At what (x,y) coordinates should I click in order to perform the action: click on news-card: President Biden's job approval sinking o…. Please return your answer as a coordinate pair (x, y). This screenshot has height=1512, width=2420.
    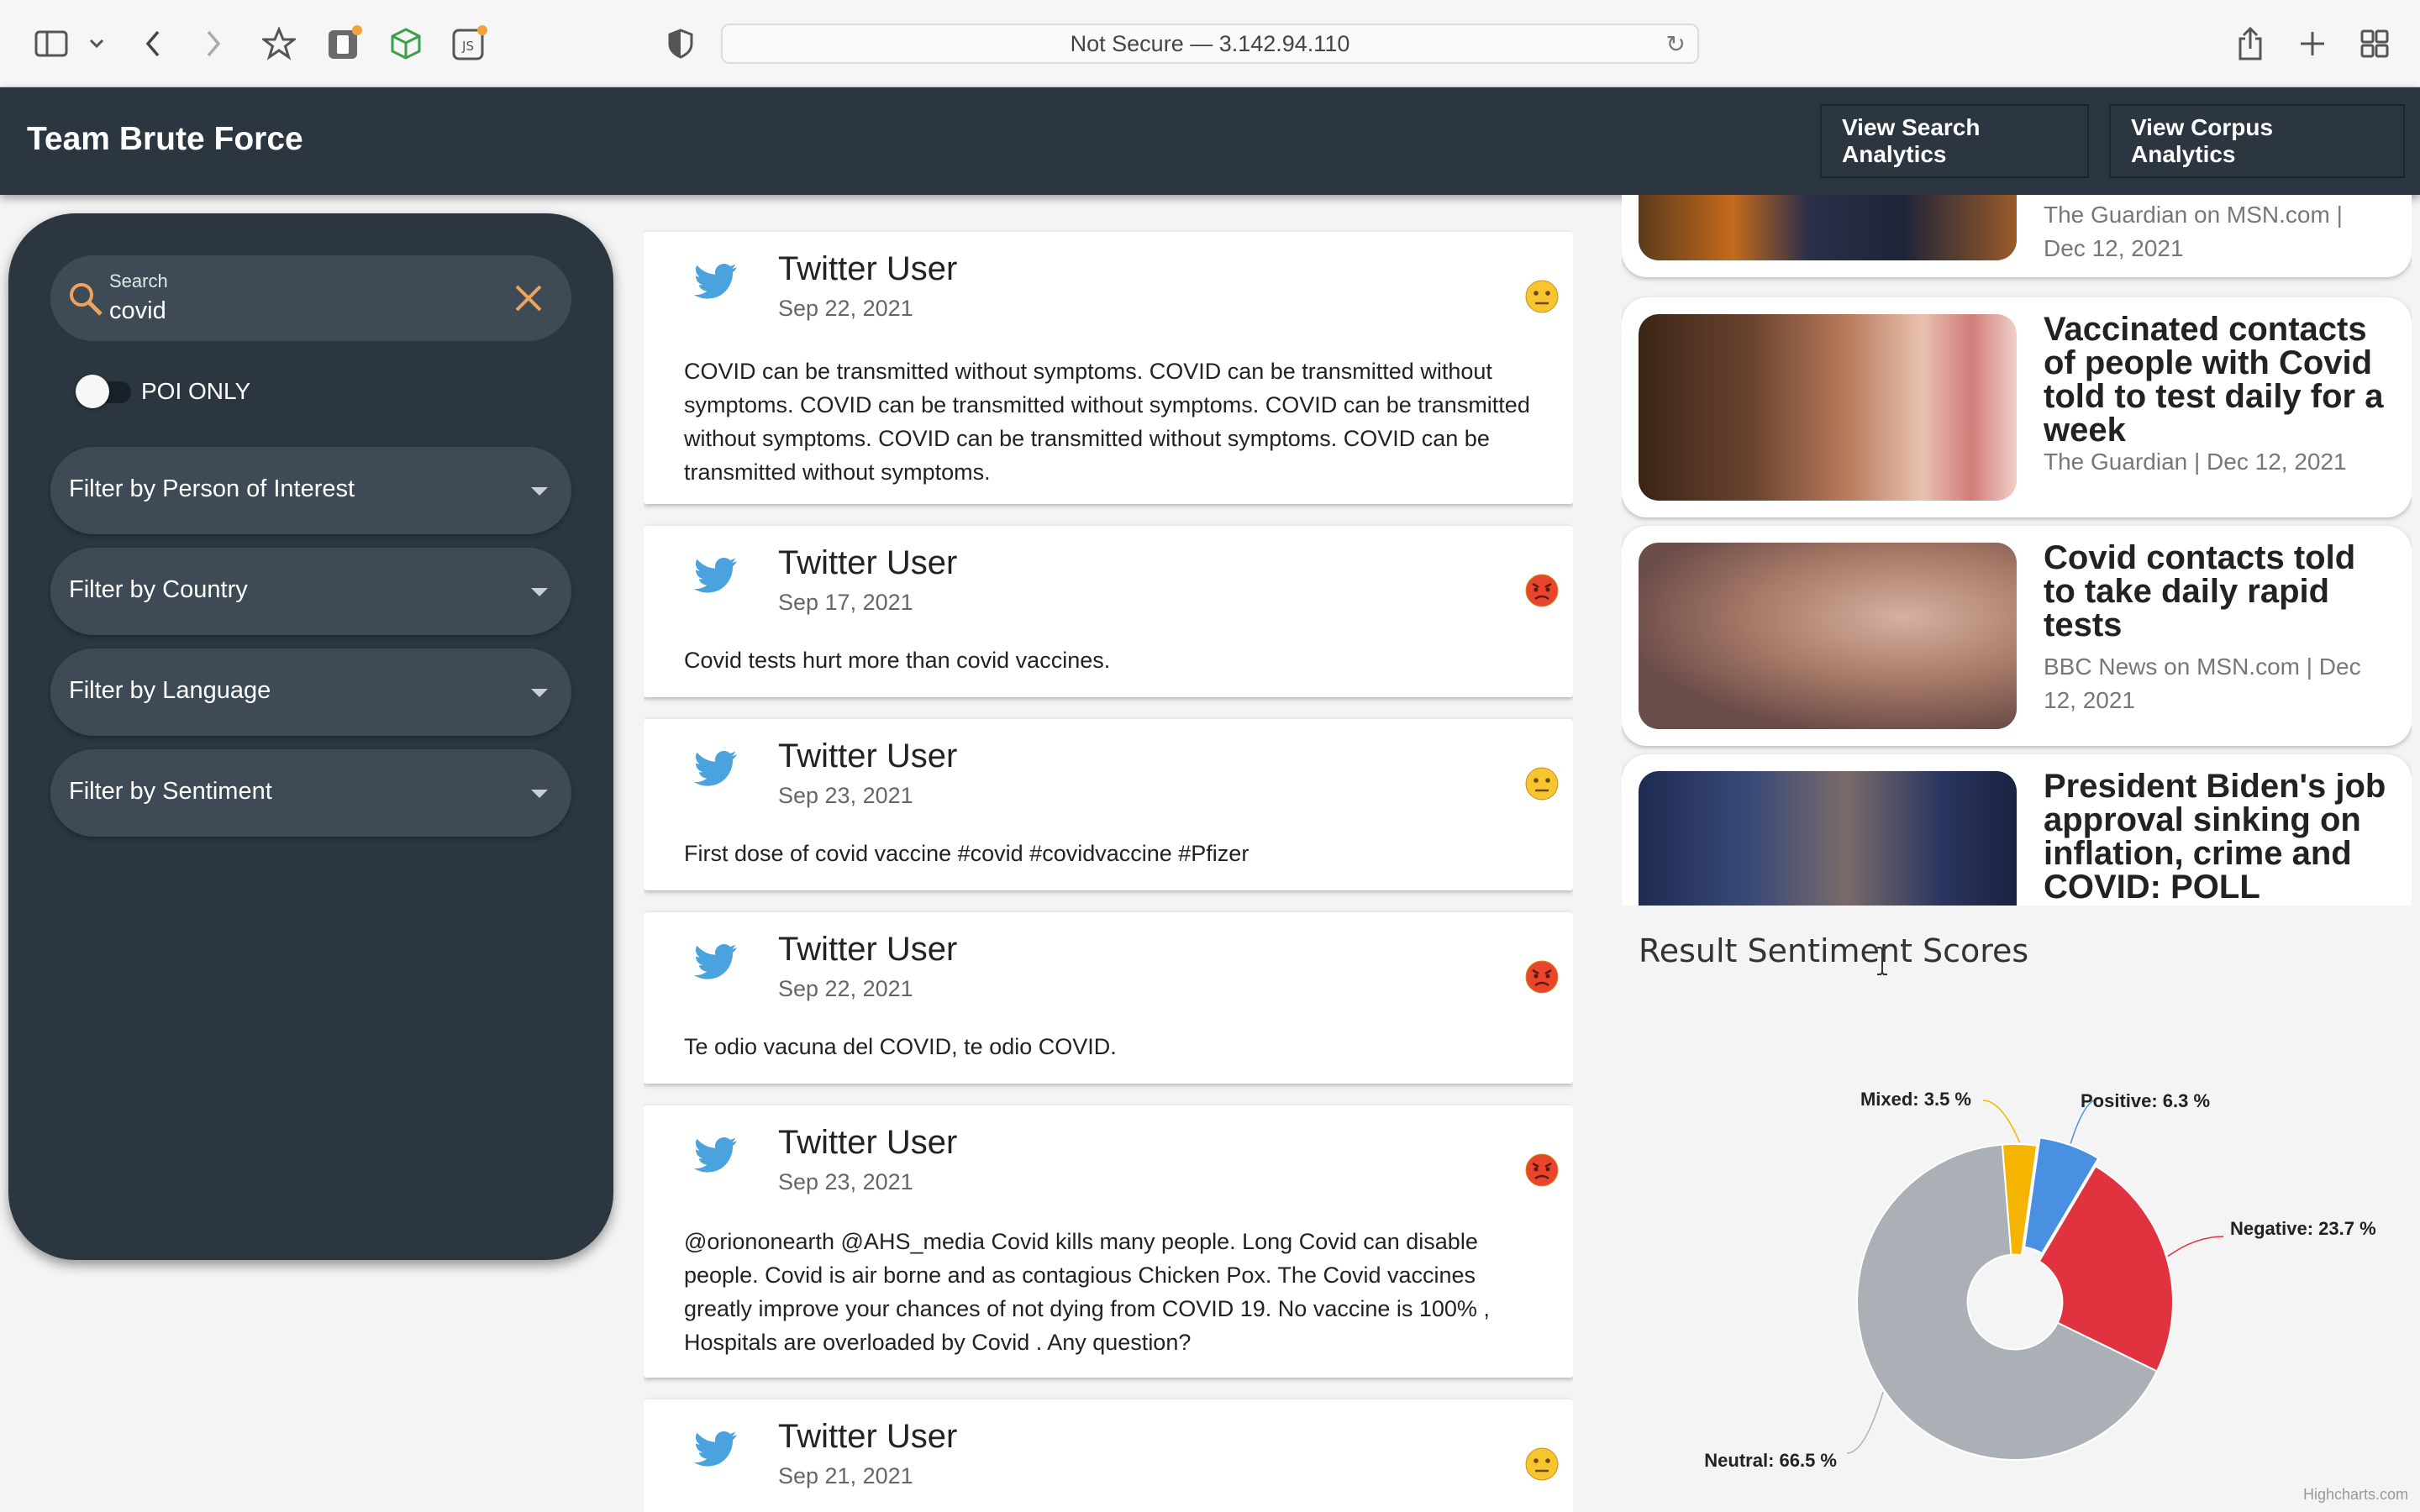
    Looking at the image, I should click on (2017, 830).